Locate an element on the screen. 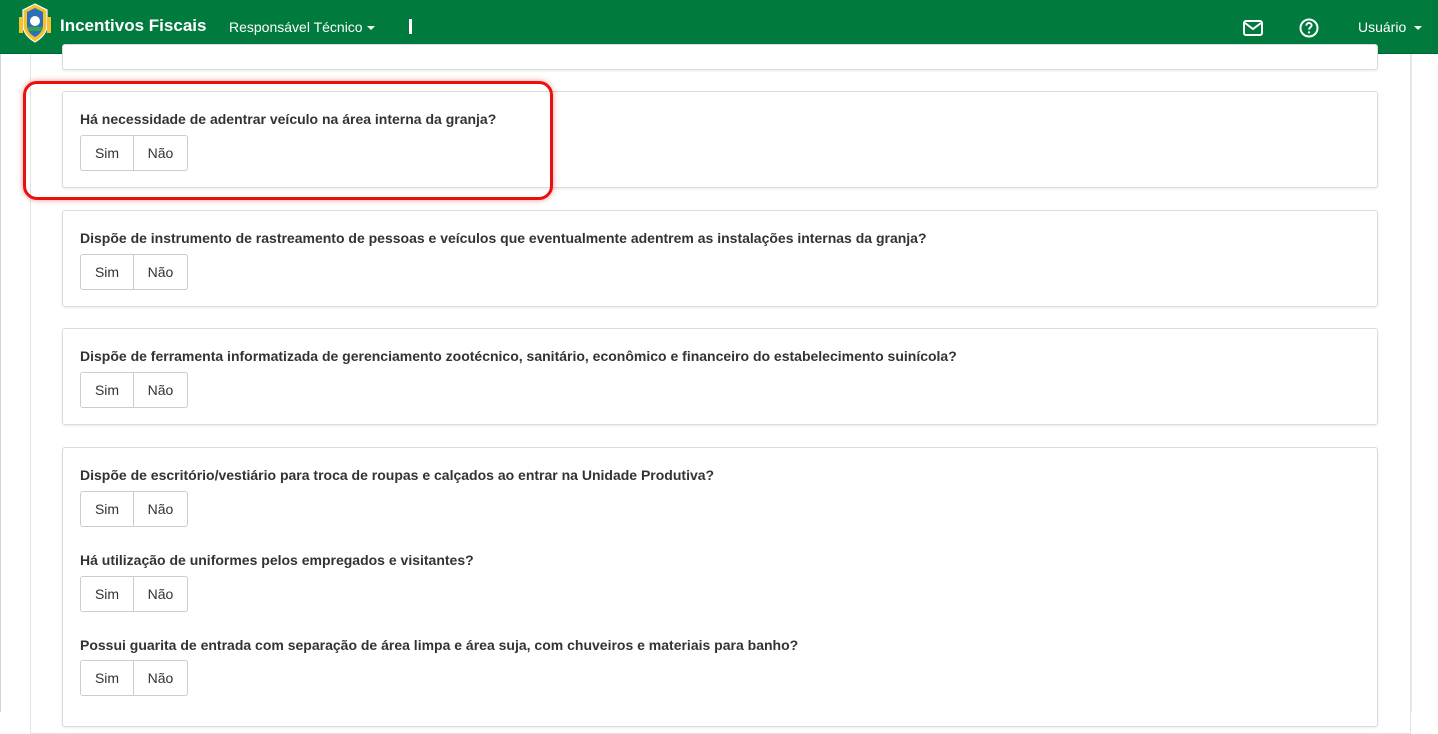 The image size is (1438, 734). text-cursor is located at coordinates (410, 26).